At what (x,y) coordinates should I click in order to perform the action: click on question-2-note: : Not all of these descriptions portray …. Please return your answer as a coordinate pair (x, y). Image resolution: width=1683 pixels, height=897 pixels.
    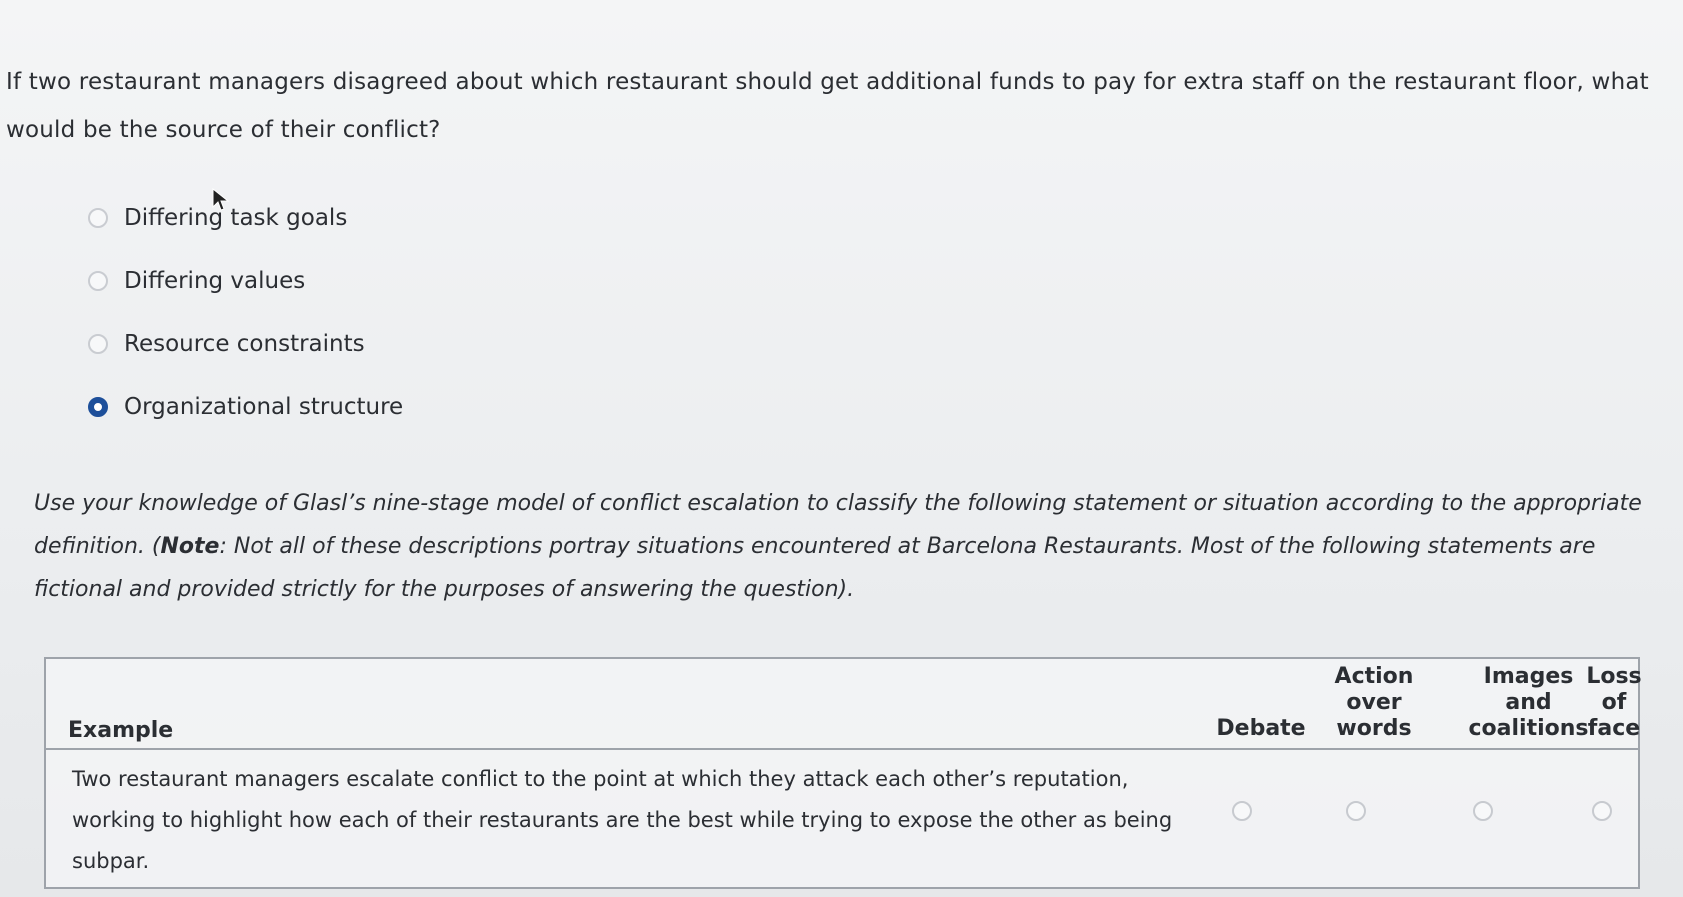
    Looking at the image, I should click on (815, 568).